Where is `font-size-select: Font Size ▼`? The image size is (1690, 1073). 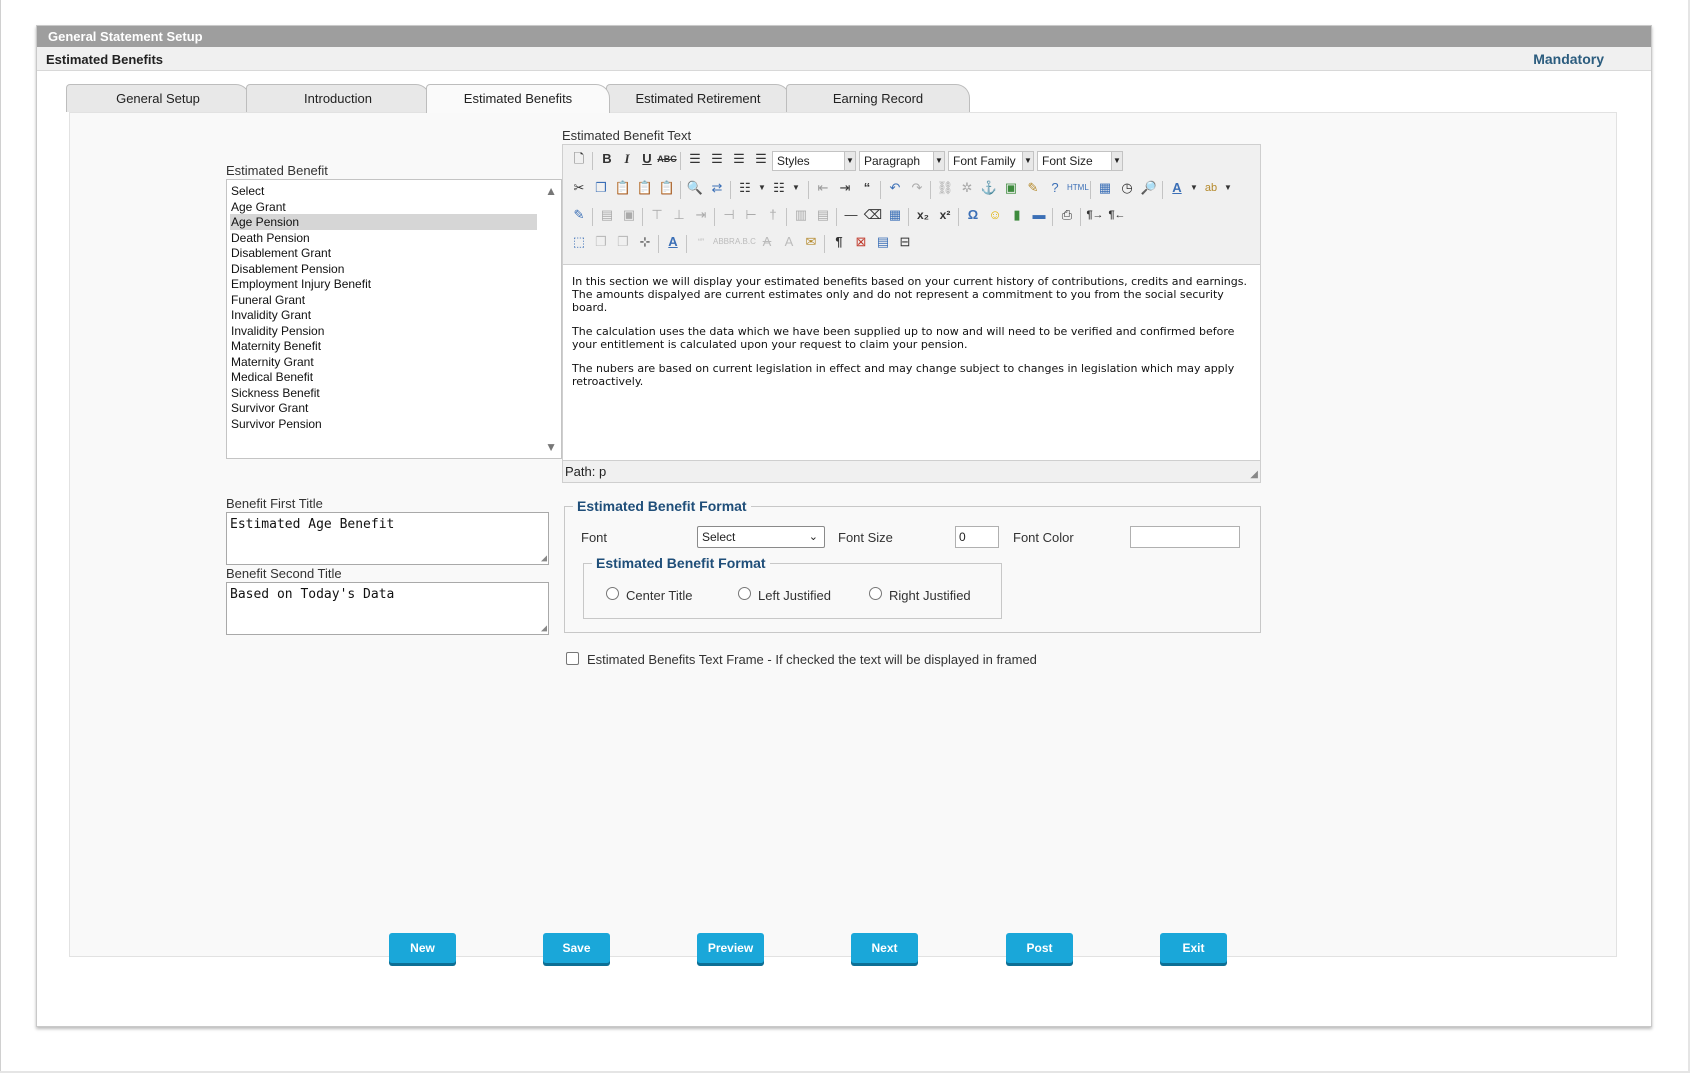
font-size-select: Font Size ▼ is located at coordinates (1080, 161).